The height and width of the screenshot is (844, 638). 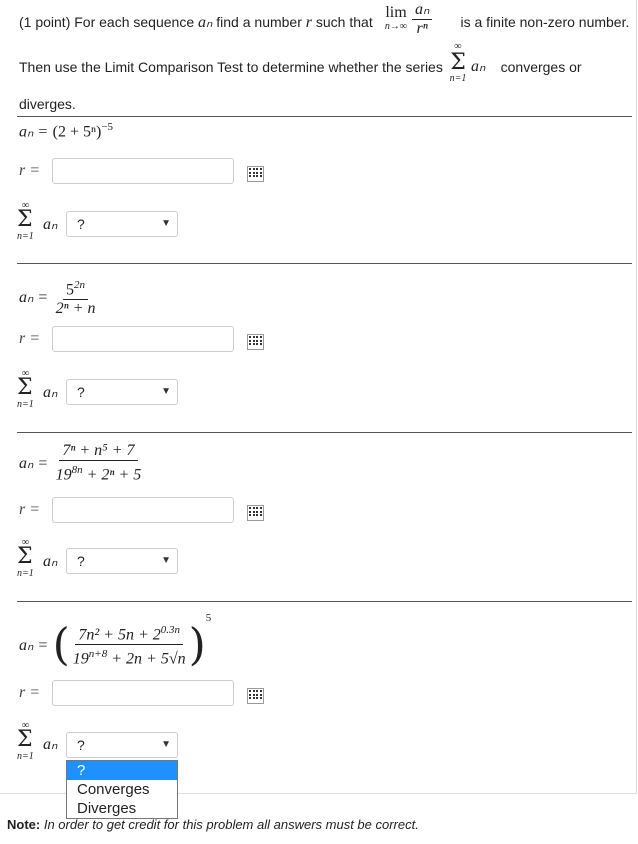 I want to click on limit-fraction: aₙ rⁿ, so click(x=422, y=19).